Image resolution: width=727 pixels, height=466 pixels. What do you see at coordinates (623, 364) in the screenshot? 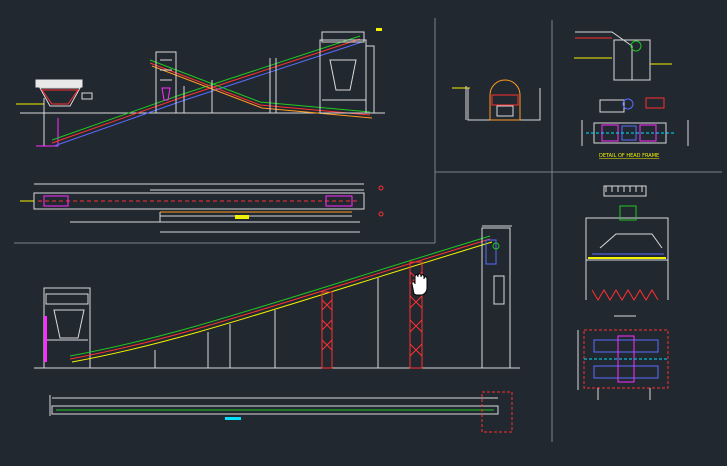
I see `crusher-plan` at bounding box center [623, 364].